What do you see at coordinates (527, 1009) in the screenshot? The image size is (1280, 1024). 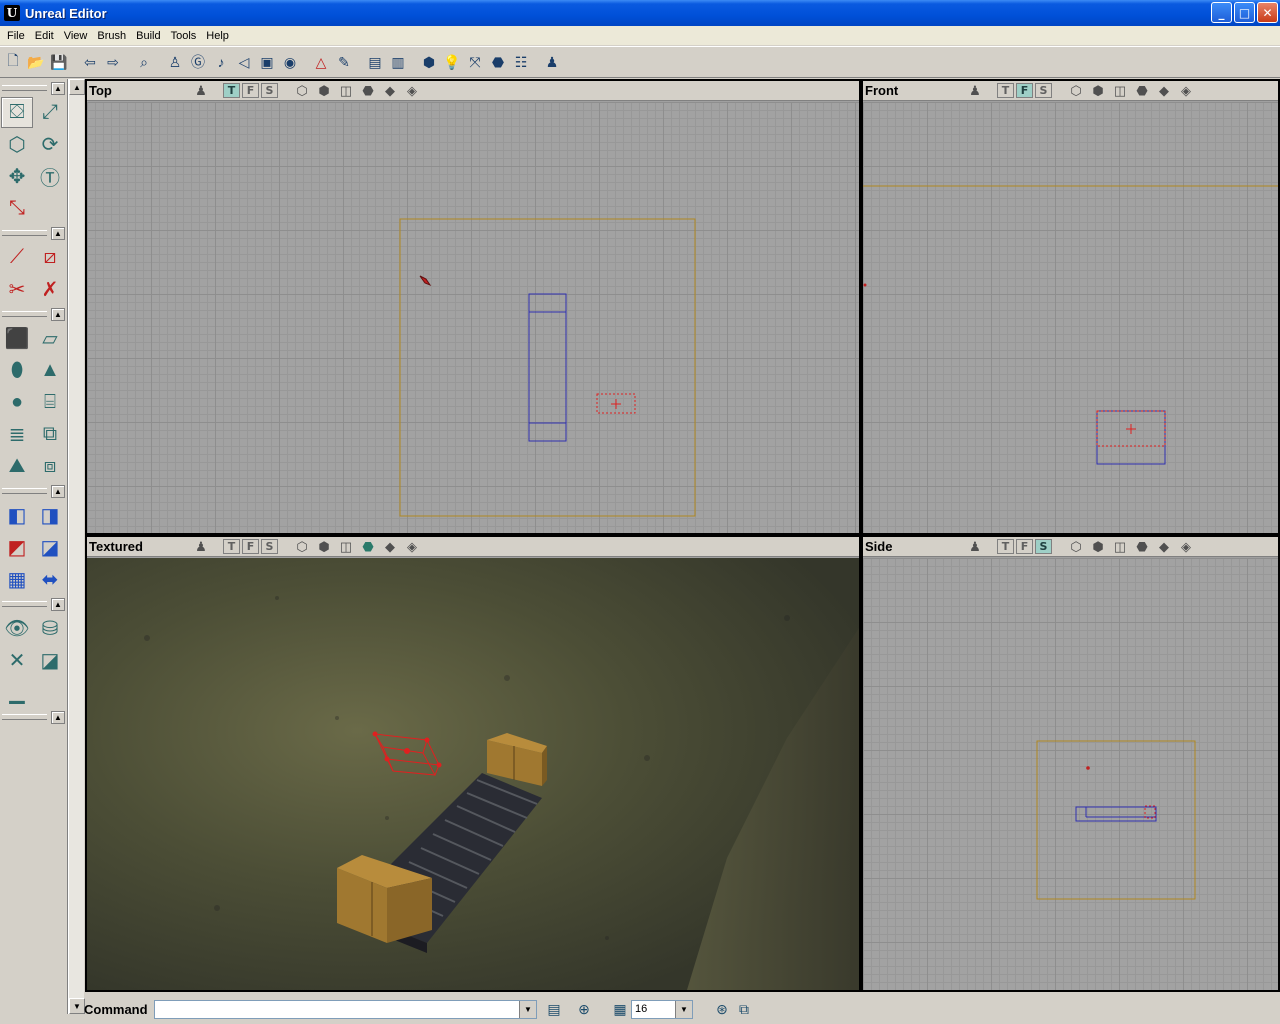 I see `chevron-down-icon: ▼` at bounding box center [527, 1009].